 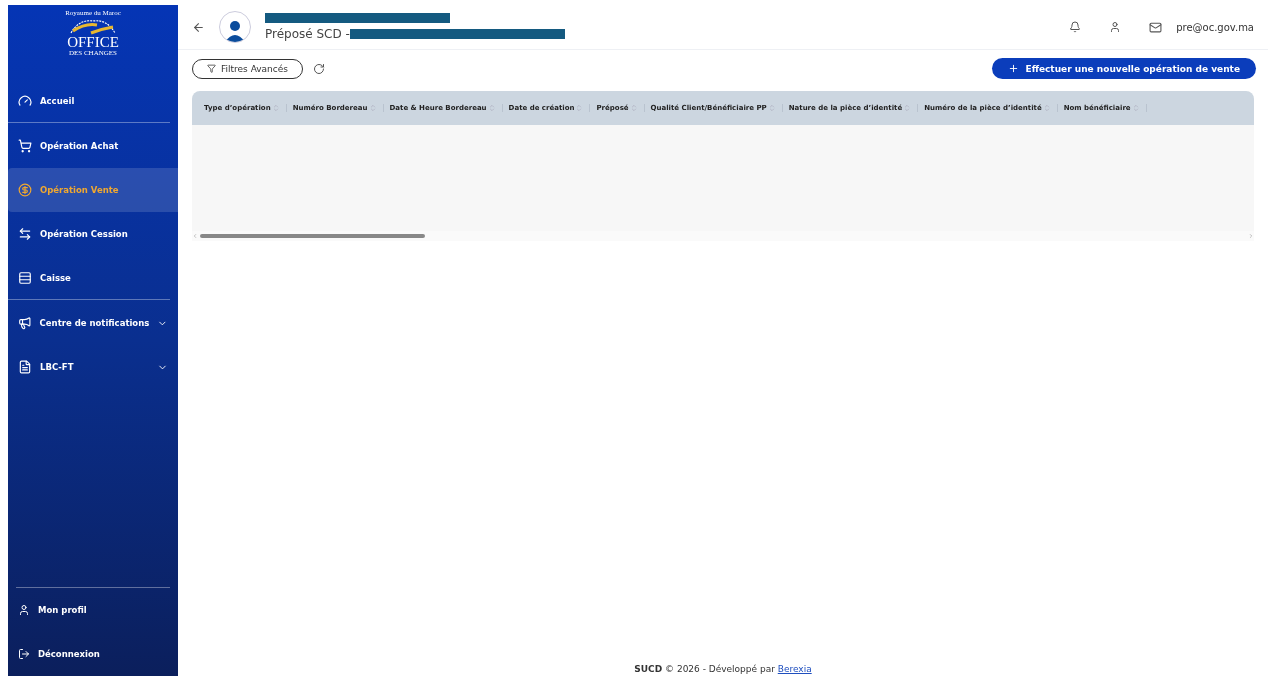 I want to click on avatar, so click(x=235, y=27).